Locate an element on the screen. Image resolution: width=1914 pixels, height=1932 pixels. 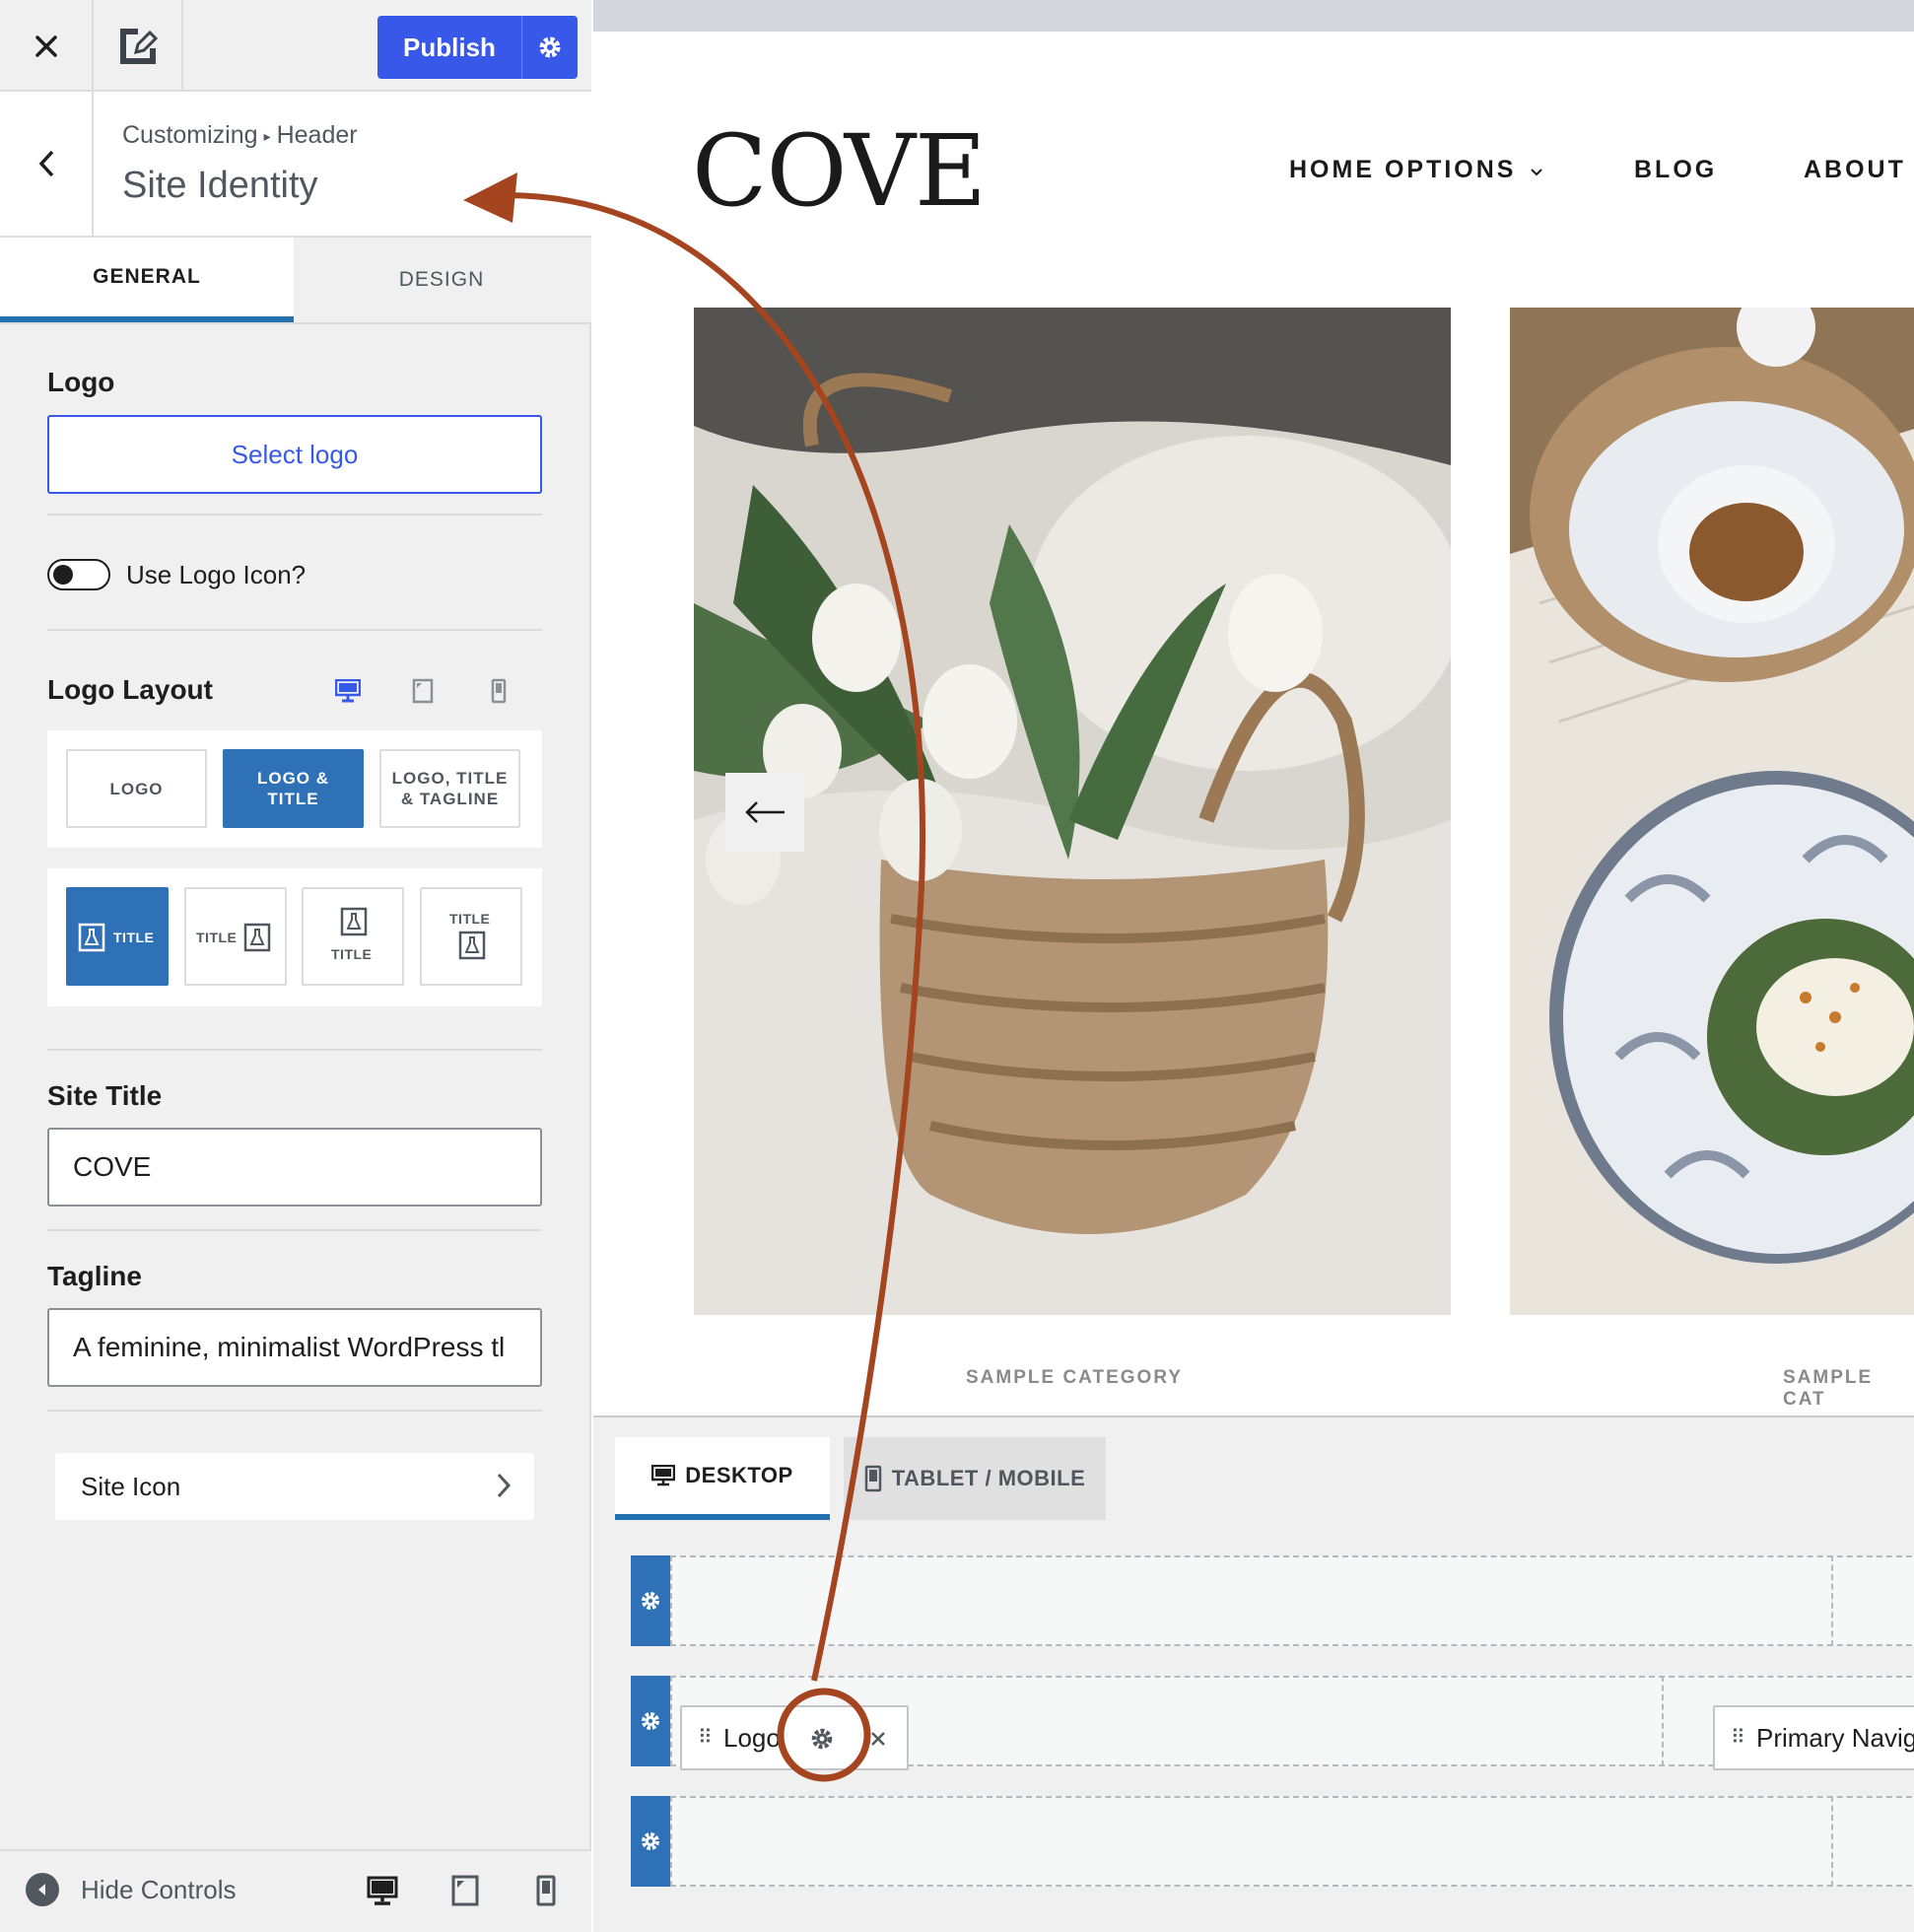
nav-home-options: HOME OPTIONS is located at coordinates (1416, 170).